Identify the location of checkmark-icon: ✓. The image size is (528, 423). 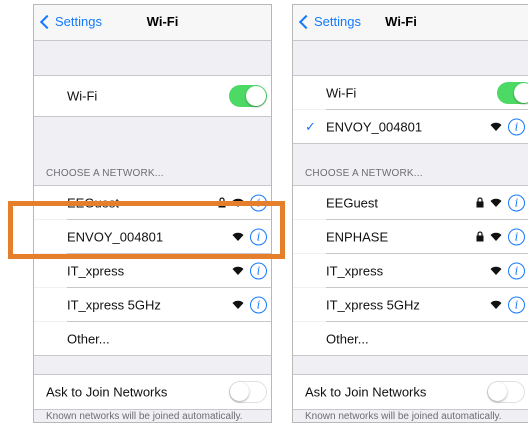
(310, 126).